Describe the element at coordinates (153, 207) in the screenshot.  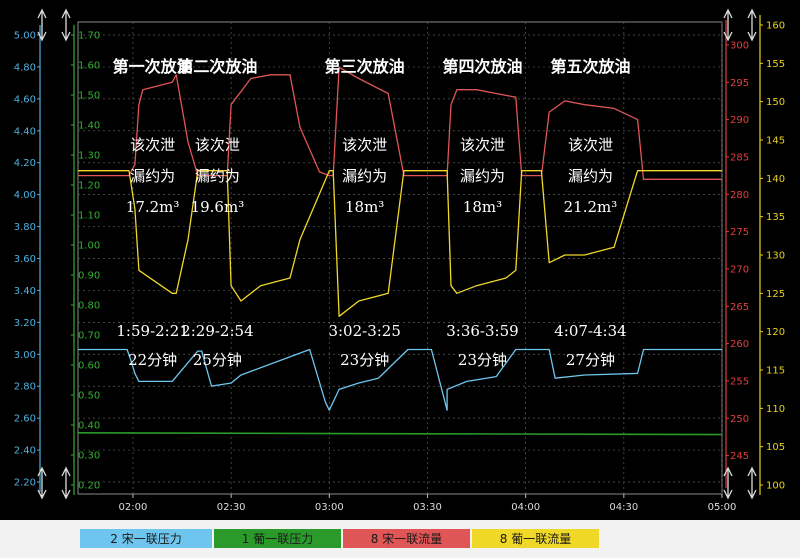
I see `annotation-text: 17.2m³` at that location.